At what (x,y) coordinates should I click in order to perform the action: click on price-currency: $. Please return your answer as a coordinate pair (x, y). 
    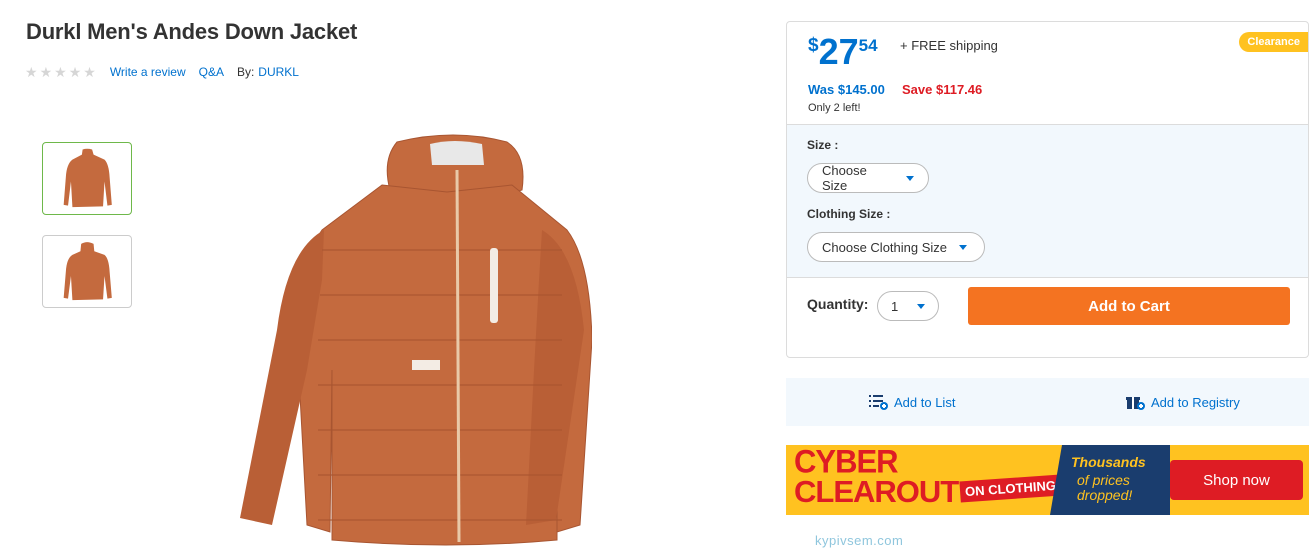
    Looking at the image, I should click on (813, 45).